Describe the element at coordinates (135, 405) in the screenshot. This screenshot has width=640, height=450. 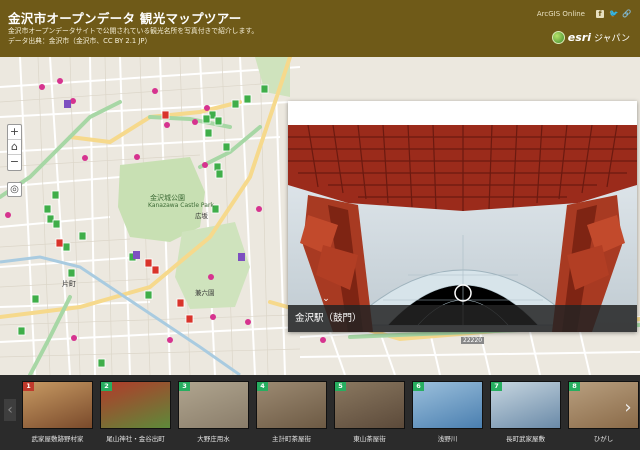
I see `tour-card-thumbnail: 2` at that location.